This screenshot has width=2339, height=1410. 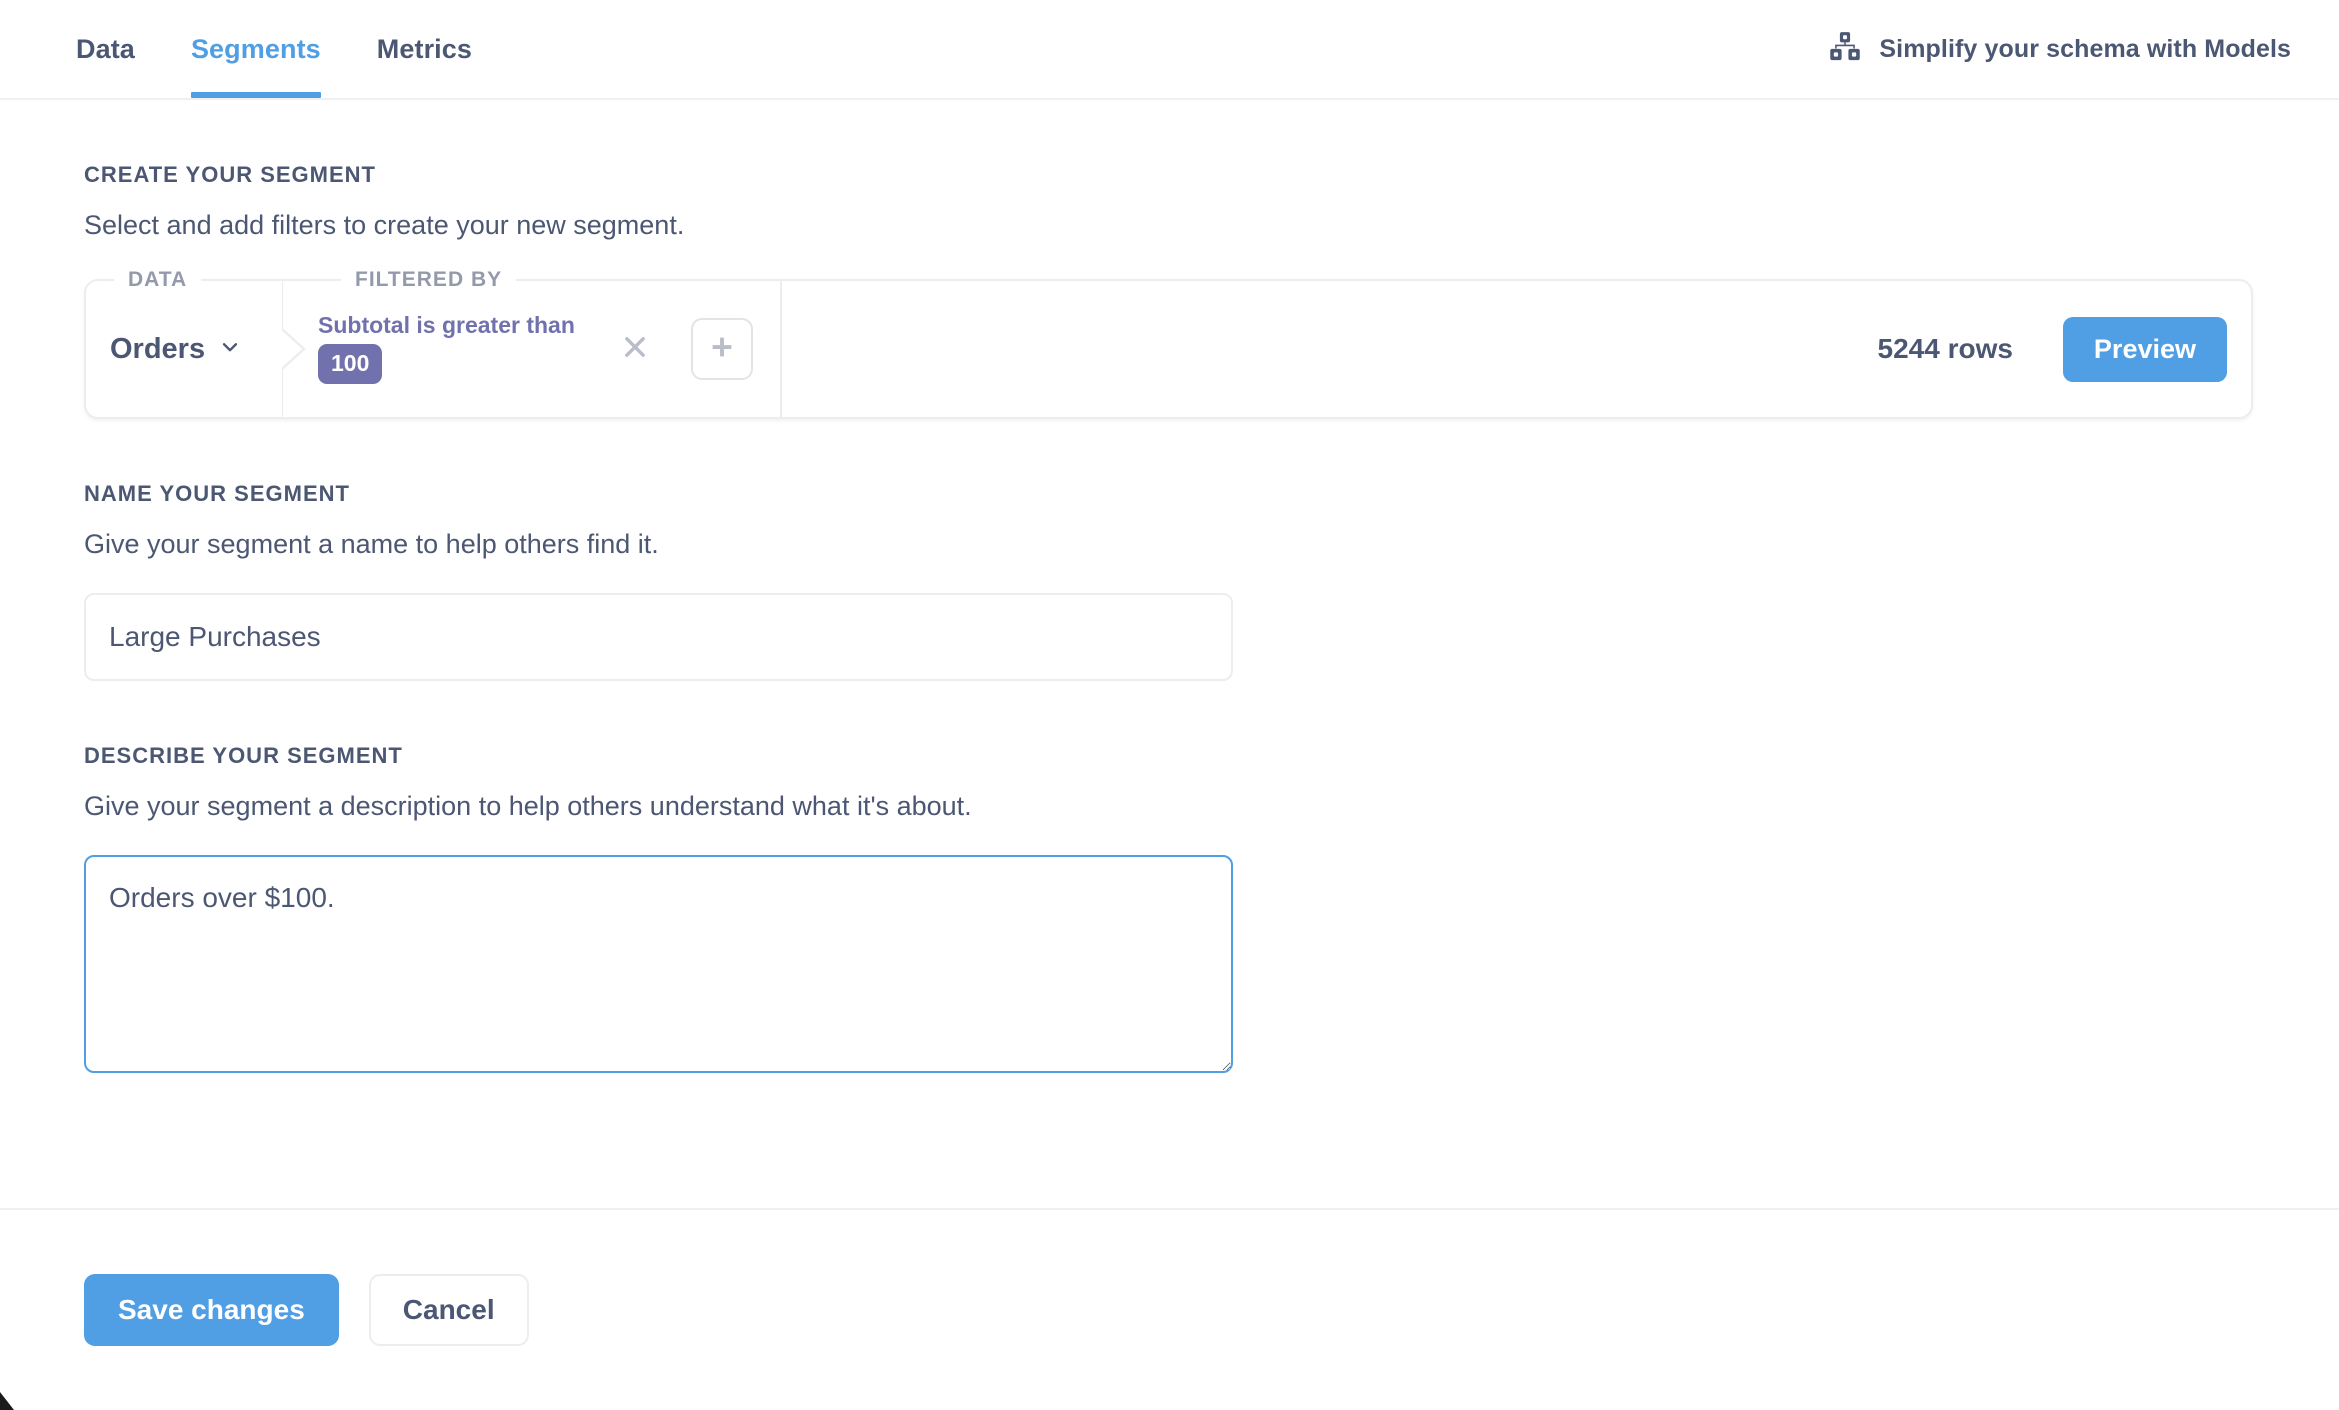 What do you see at coordinates (158, 348) in the screenshot?
I see `data-source-label: Orders` at bounding box center [158, 348].